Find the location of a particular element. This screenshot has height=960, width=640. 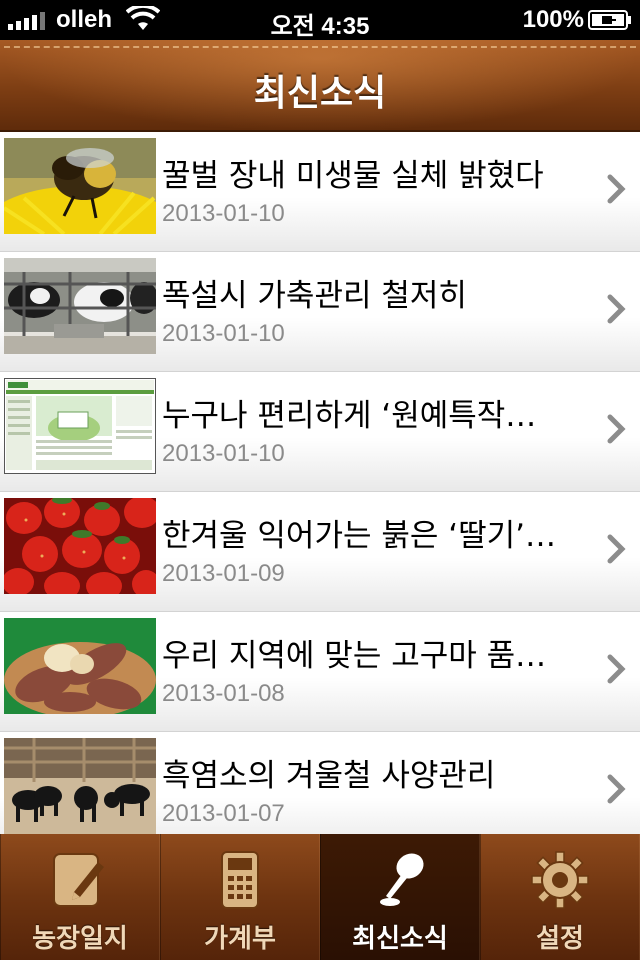

list-item: 폭설시 가축관리 철저히 2013-01-10 is located at coordinates (320, 312).